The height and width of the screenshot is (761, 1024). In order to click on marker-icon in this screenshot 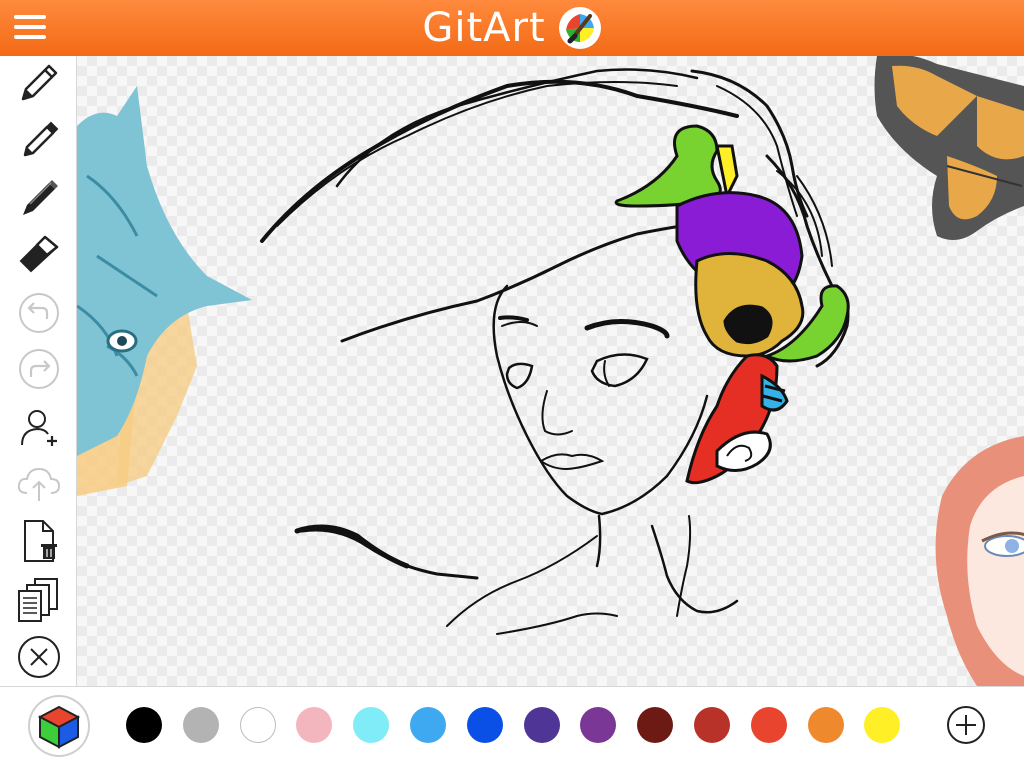, I will do `click(39, 197)`.